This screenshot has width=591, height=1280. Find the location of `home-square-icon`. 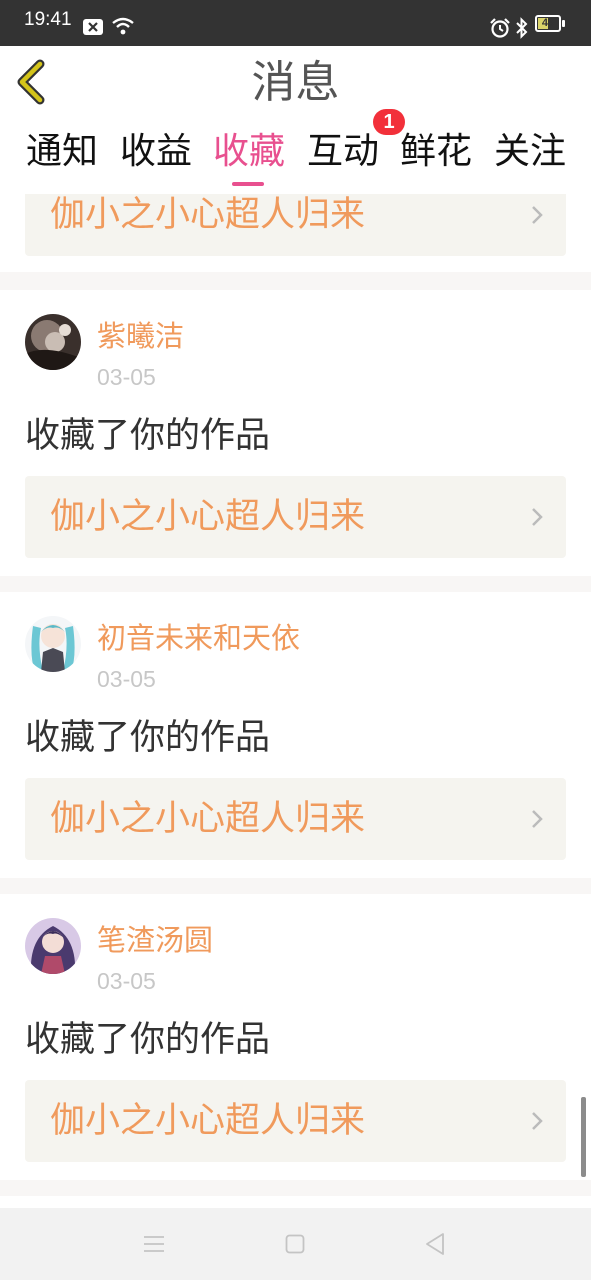

home-square-icon is located at coordinates (295, 1246).